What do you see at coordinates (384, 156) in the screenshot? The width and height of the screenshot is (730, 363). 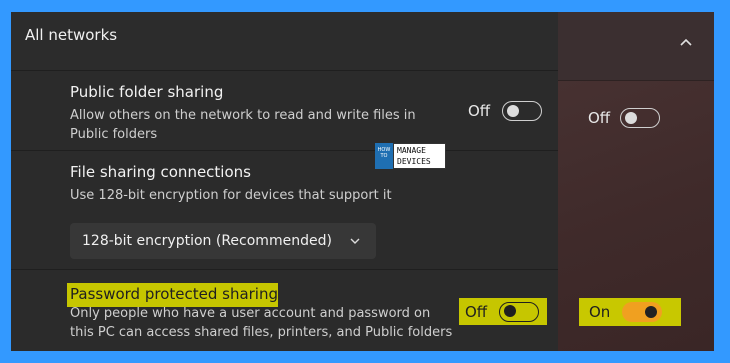 I see `logo-badge: HOW TO` at bounding box center [384, 156].